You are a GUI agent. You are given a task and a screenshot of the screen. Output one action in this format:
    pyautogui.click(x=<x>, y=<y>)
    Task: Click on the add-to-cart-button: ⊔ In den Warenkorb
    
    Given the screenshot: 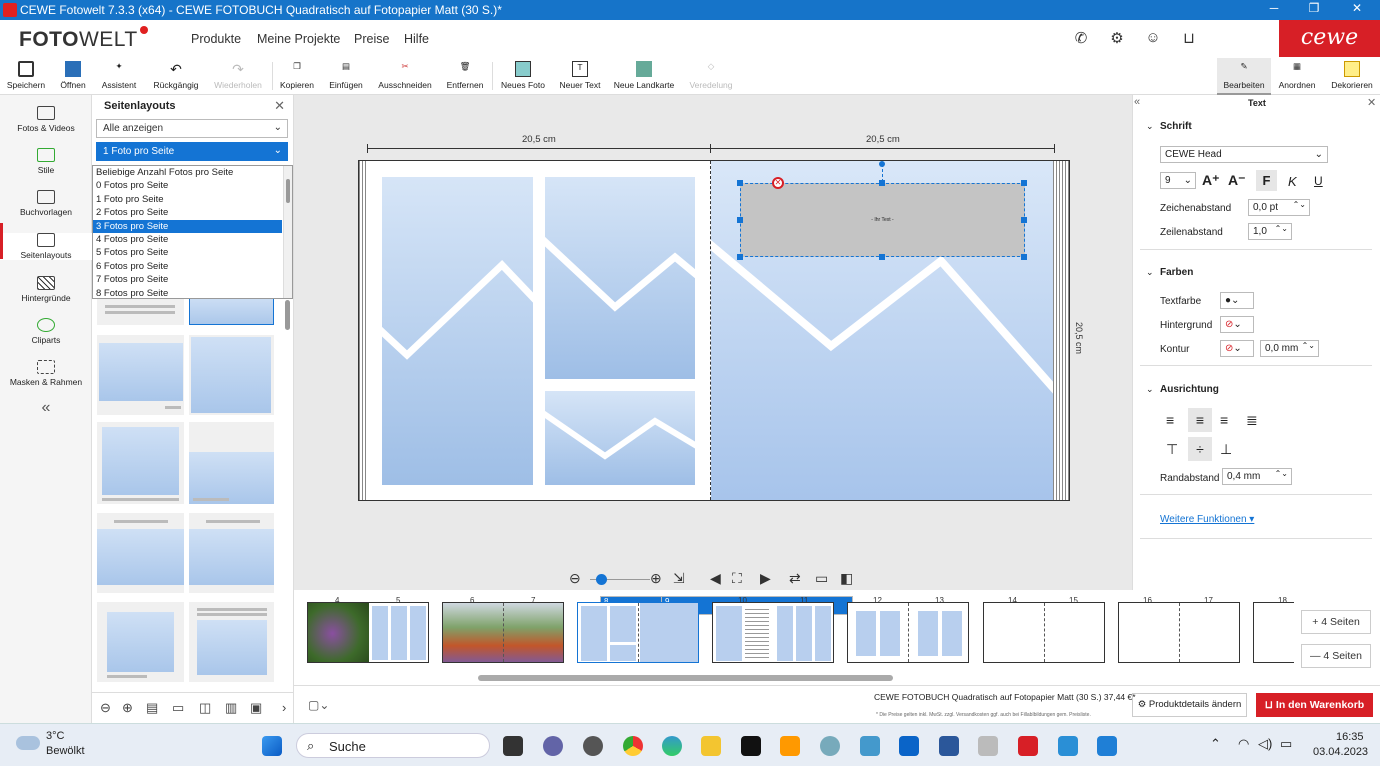 What is the action you would take?
    pyautogui.click(x=1314, y=705)
    